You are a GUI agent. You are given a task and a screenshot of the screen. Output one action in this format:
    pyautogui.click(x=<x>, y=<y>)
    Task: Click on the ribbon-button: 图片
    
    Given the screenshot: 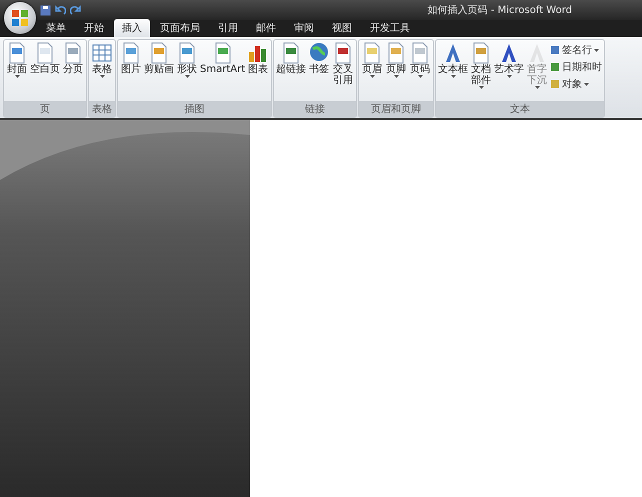 What is the action you would take?
    pyautogui.click(x=131, y=71)
    